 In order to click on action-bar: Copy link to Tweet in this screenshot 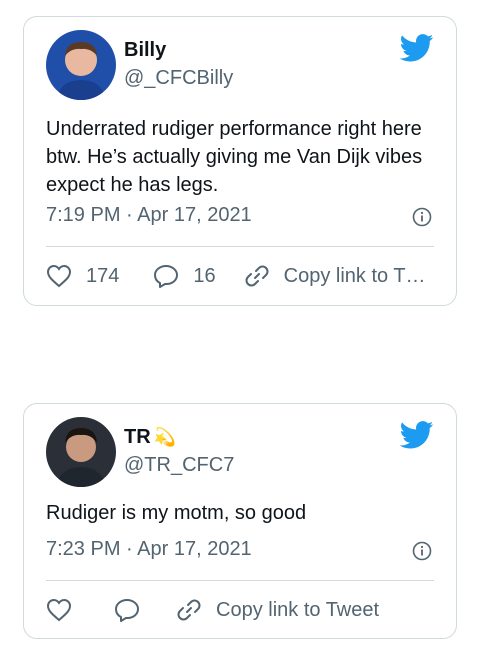, I will do `click(240, 610)`.